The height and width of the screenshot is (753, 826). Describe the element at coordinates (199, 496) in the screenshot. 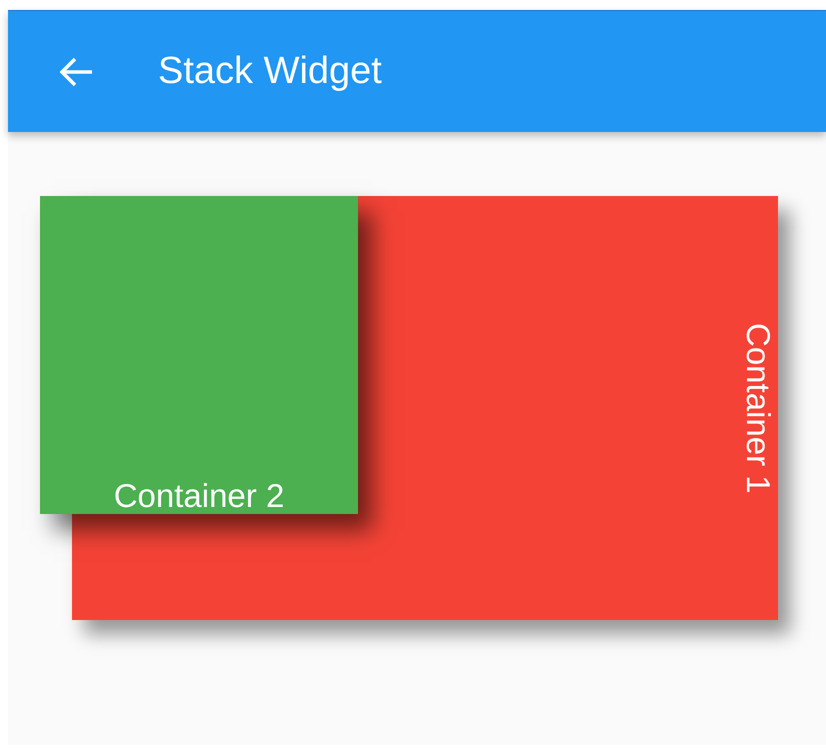

I see `container-label: Container 2` at that location.